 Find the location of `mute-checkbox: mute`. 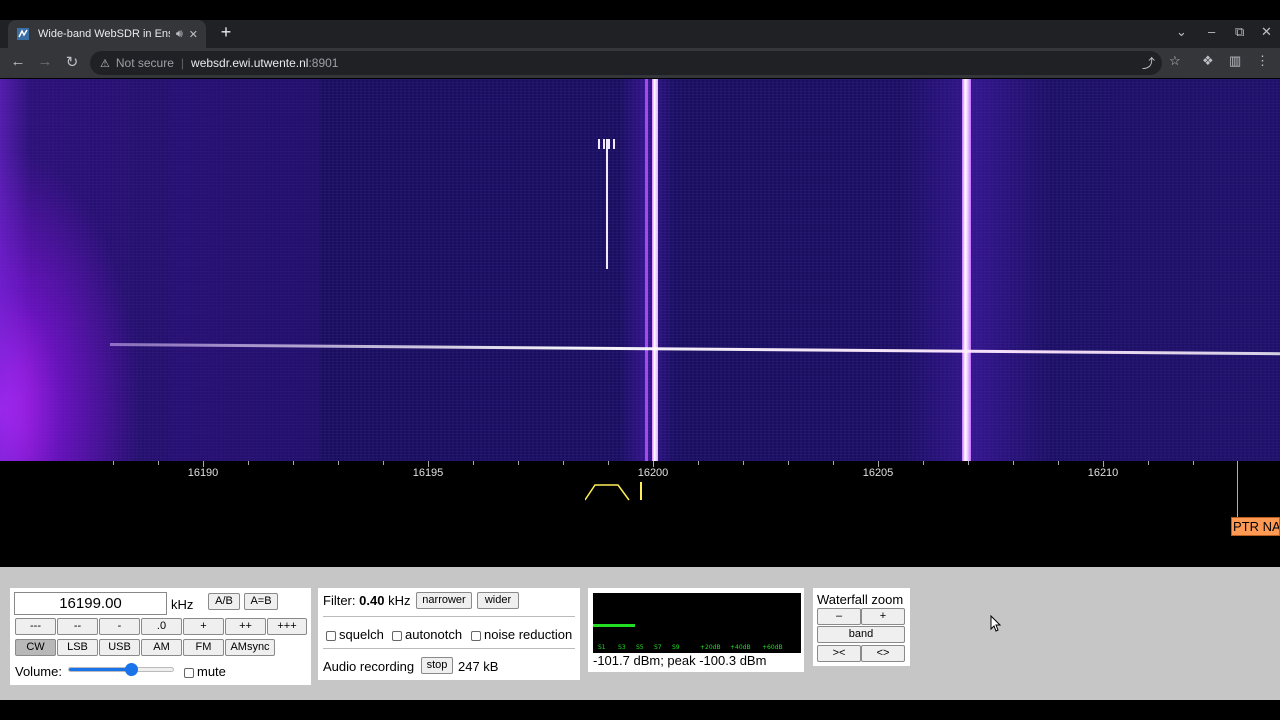

mute-checkbox: mute is located at coordinates (205, 671).